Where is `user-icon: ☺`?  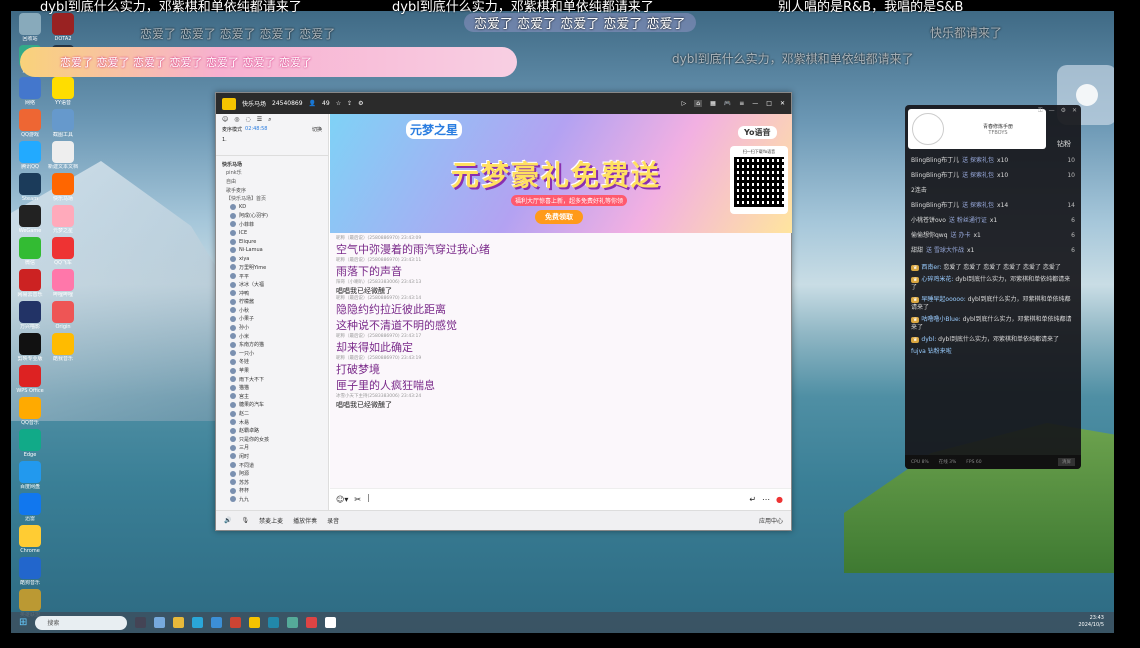
user-icon: ☺ is located at coordinates (225, 119).